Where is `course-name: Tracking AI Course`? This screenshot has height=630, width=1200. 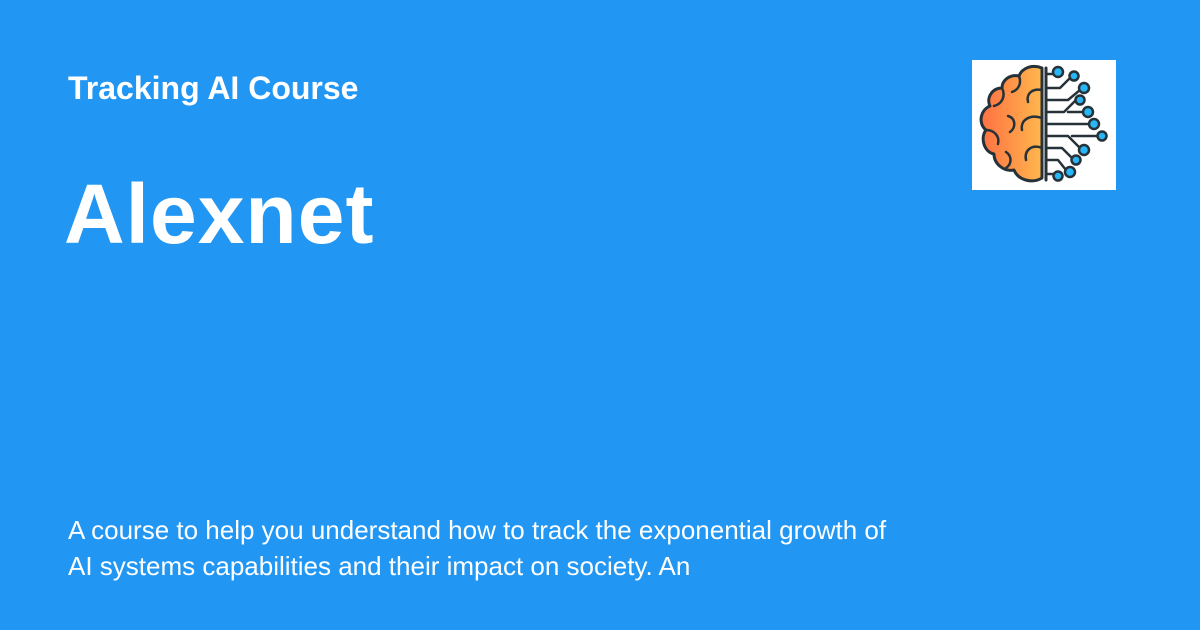 course-name: Tracking AI Course is located at coordinates (213, 88).